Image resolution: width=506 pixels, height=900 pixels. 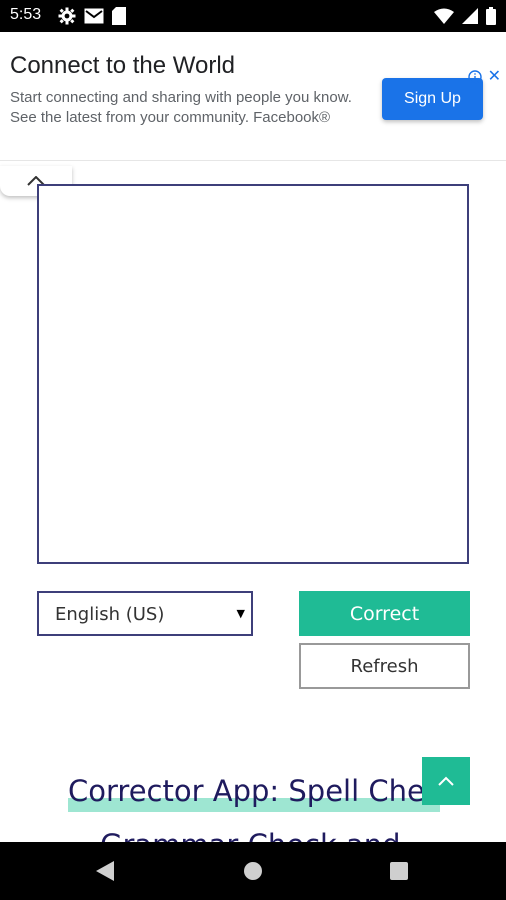 I want to click on heading-line-1: Corrector App: Spell Check,, so click(x=267, y=791).